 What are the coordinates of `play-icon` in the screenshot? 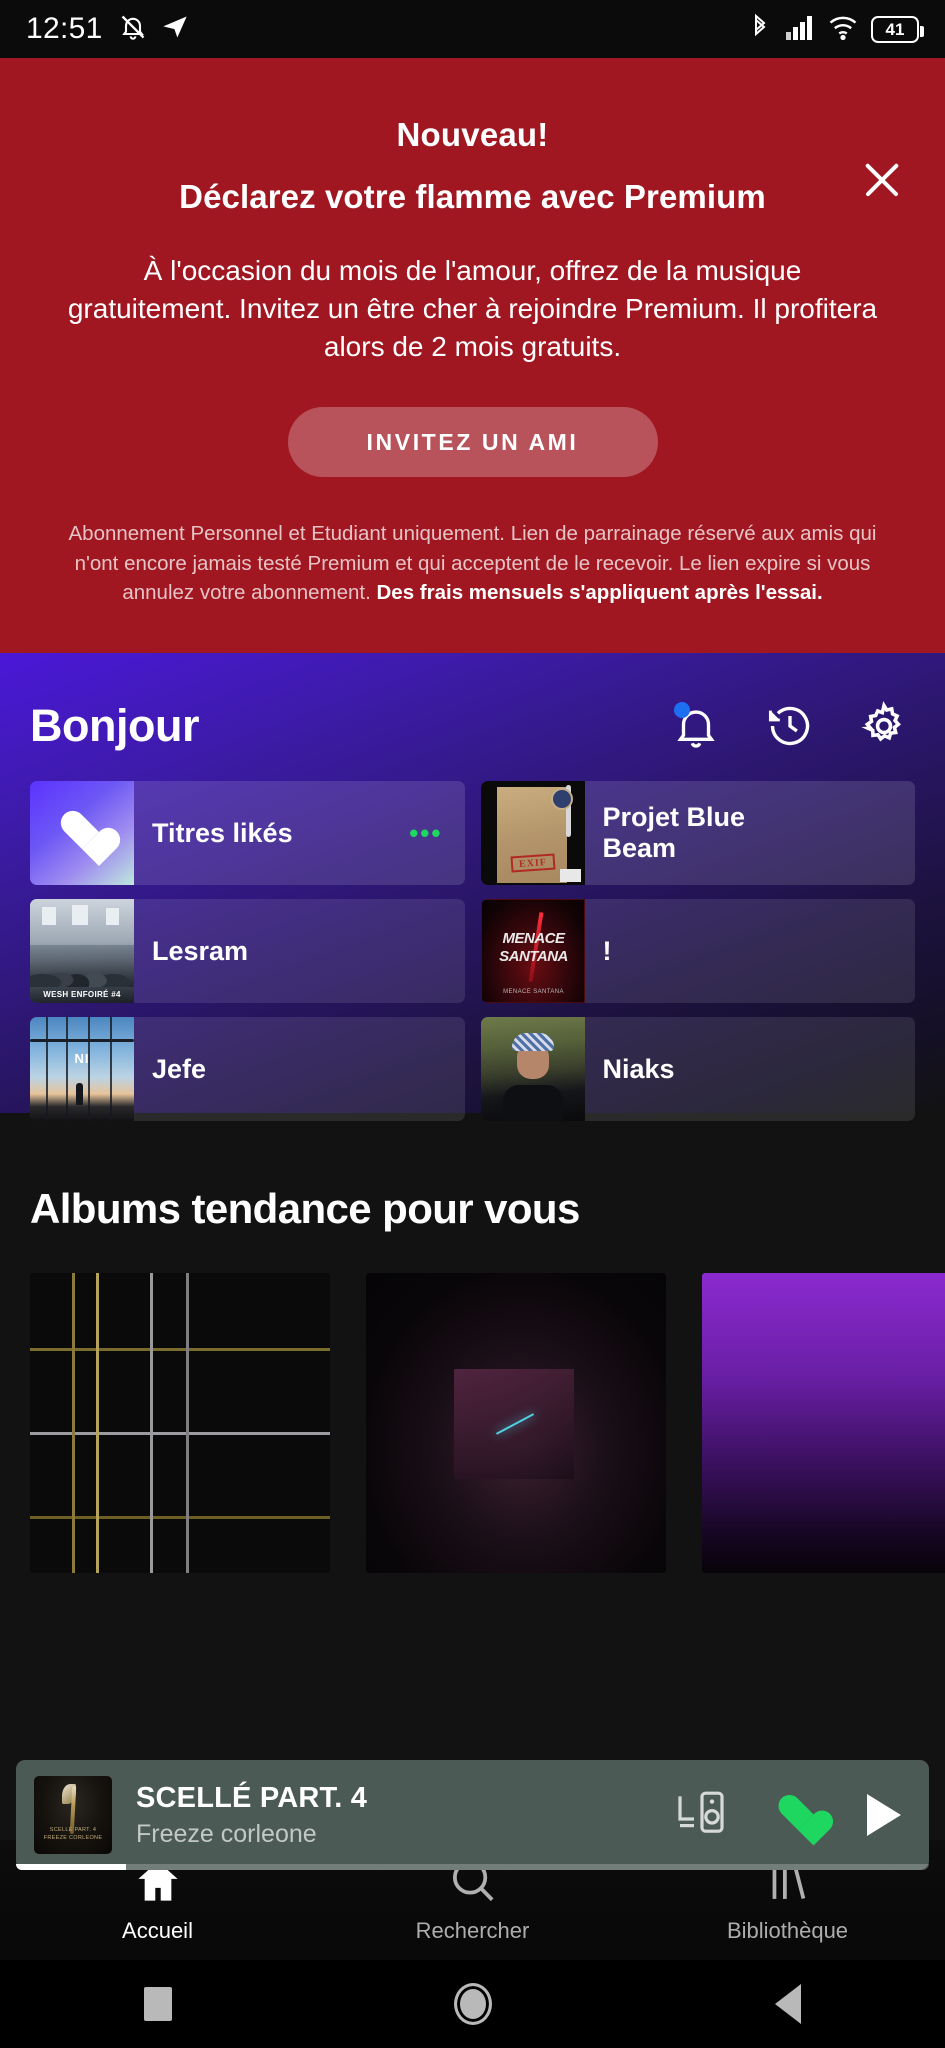 It's located at (884, 1815).